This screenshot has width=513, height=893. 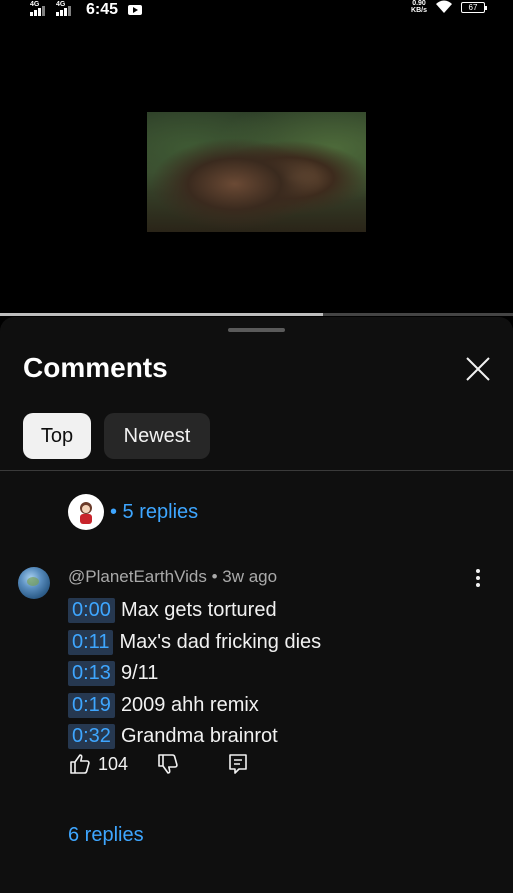 I want to click on thumbs-up-icon, so click(x=80, y=764).